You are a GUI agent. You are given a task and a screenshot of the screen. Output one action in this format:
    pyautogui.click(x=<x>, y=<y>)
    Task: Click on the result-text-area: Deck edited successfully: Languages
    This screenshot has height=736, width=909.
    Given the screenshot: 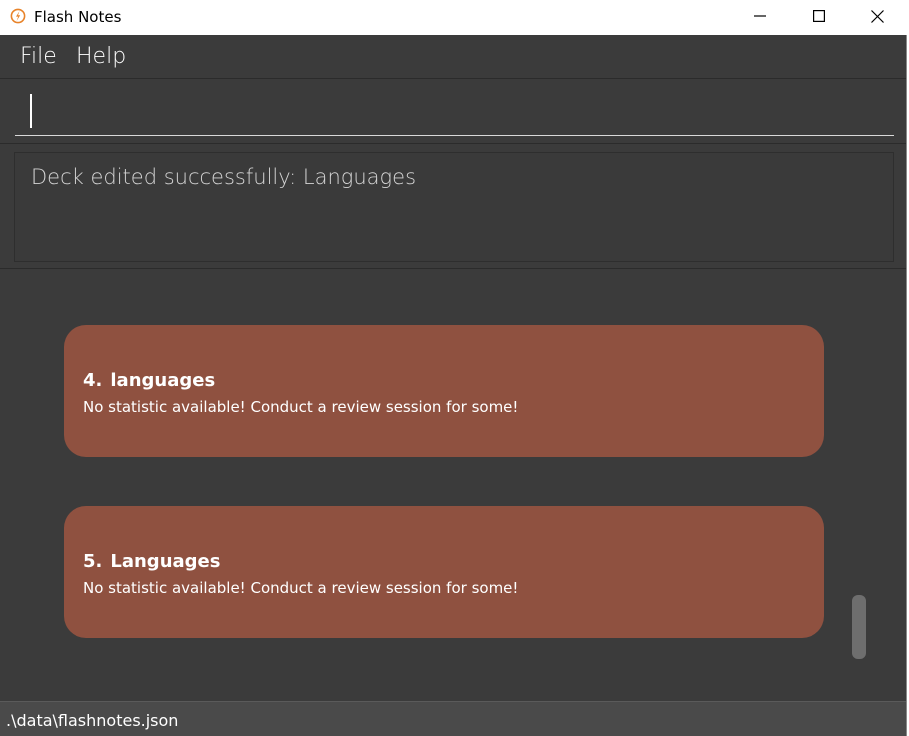 What is the action you would take?
    pyautogui.click(x=454, y=207)
    